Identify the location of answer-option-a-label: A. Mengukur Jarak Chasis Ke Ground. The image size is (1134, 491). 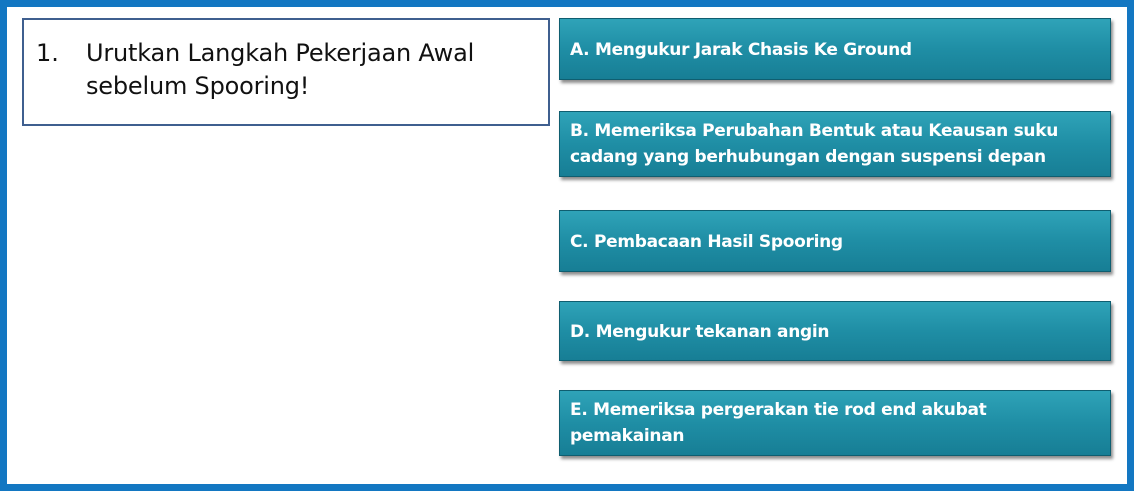
(741, 50).